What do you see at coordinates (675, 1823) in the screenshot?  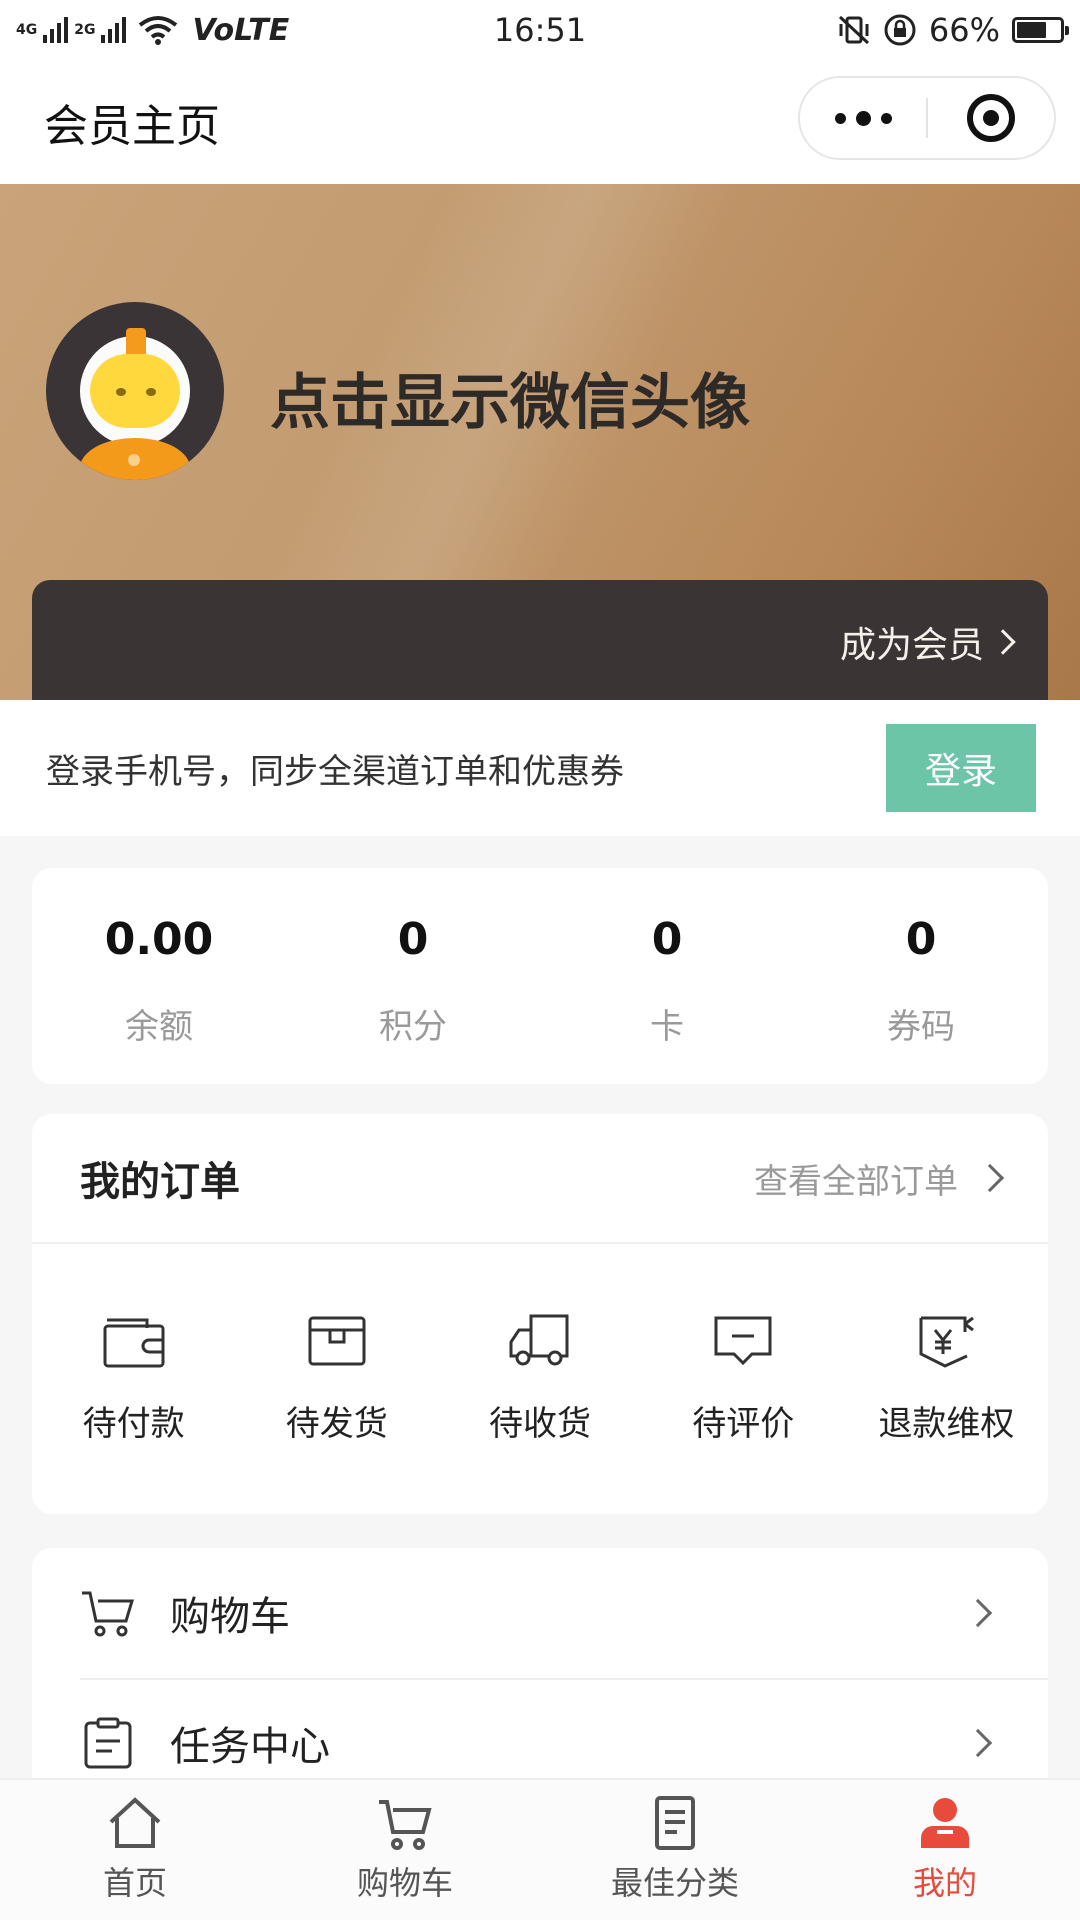 I see `list-doc-icon` at bounding box center [675, 1823].